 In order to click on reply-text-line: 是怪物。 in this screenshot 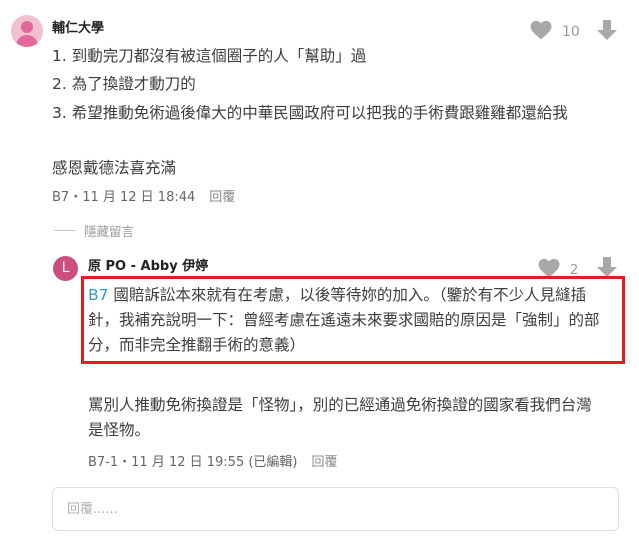, I will do `click(119, 430)`.